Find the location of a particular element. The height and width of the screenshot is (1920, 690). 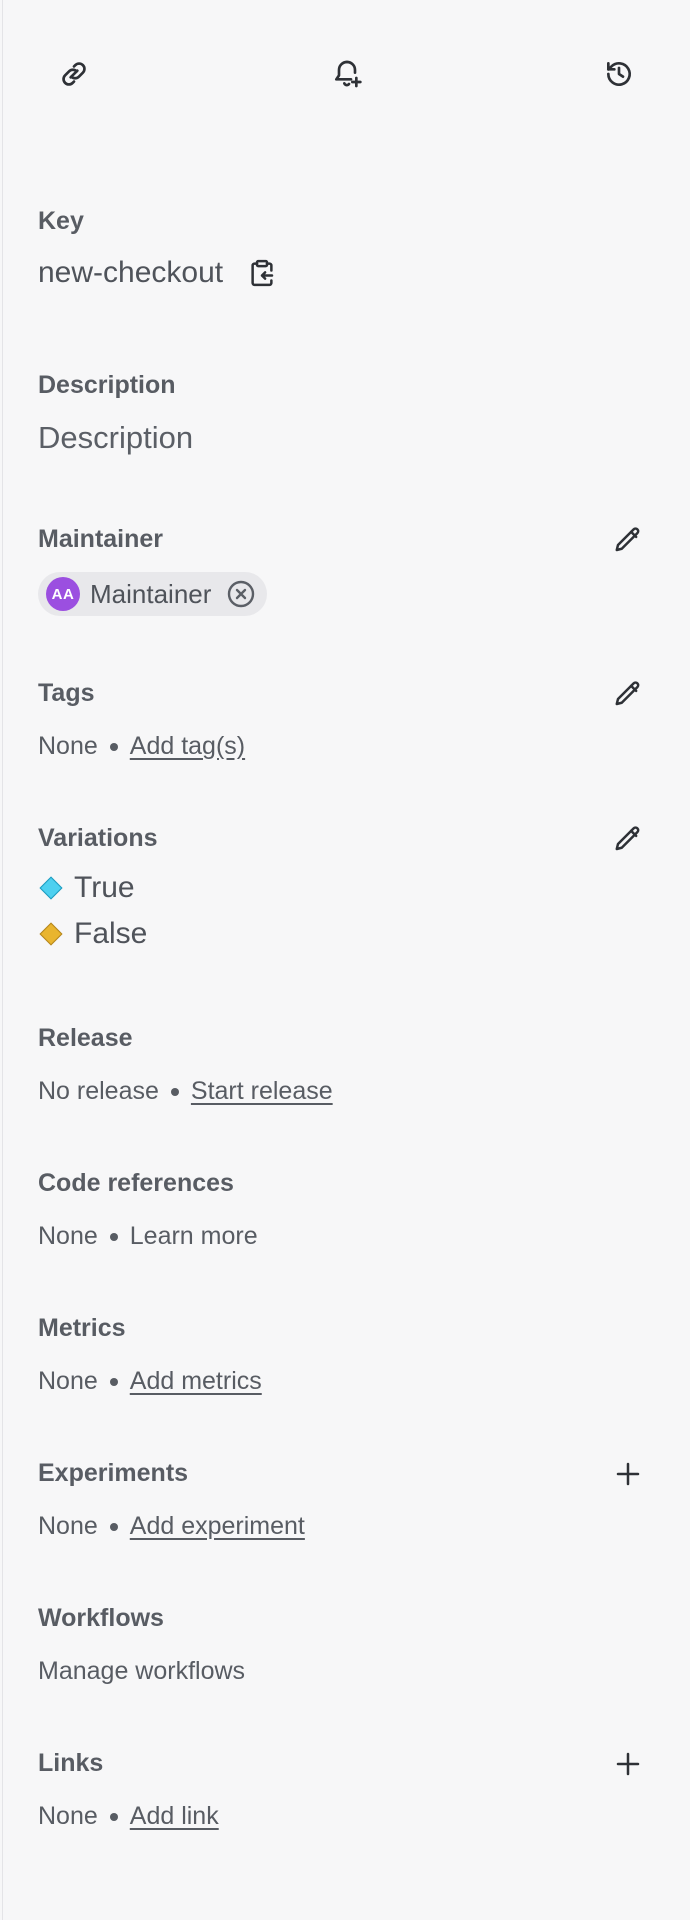

variation-name: False is located at coordinates (111, 933).